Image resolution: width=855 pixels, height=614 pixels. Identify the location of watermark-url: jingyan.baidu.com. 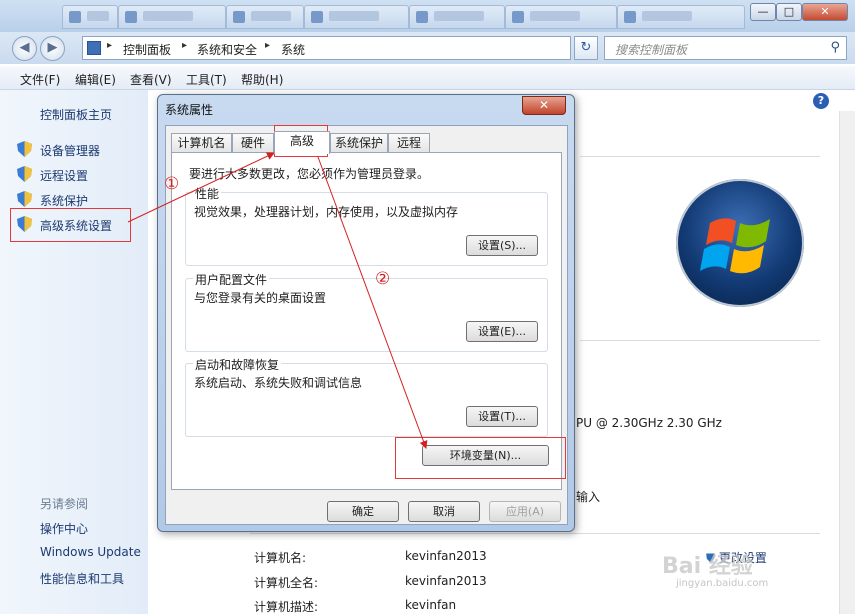
(722, 583).